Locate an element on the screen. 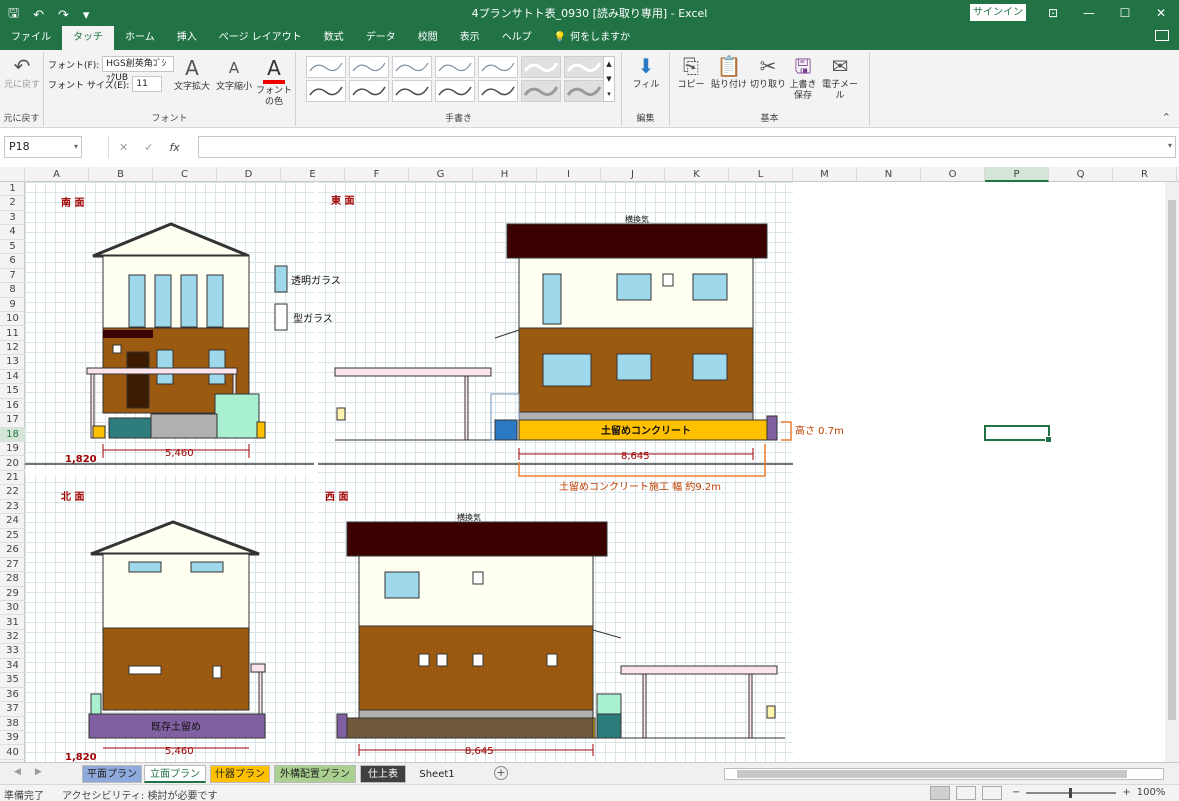 The height and width of the screenshot is (801, 1179). zoom-slider-knob is located at coordinates (1071, 792).